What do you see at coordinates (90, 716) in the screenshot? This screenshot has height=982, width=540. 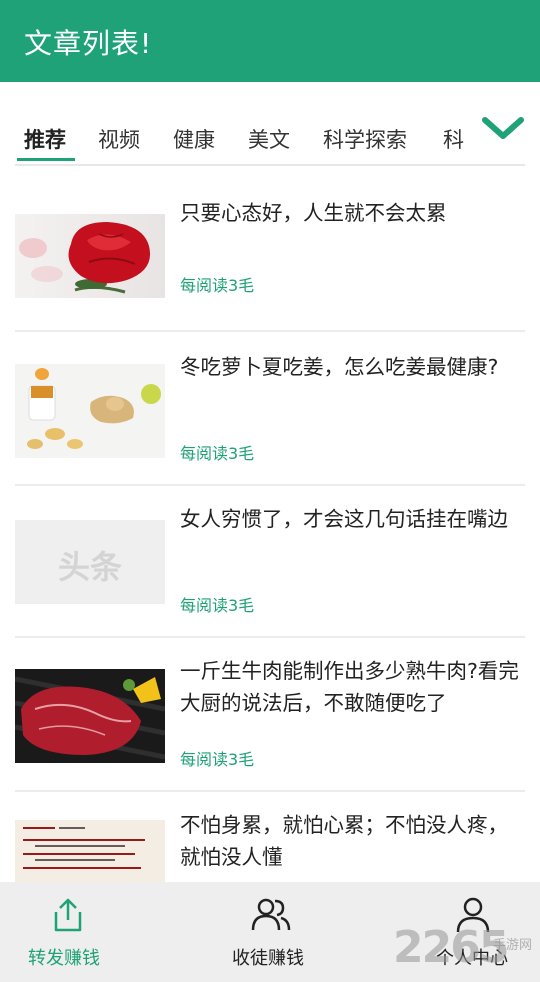 I see `article-thumbnail-beef` at bounding box center [90, 716].